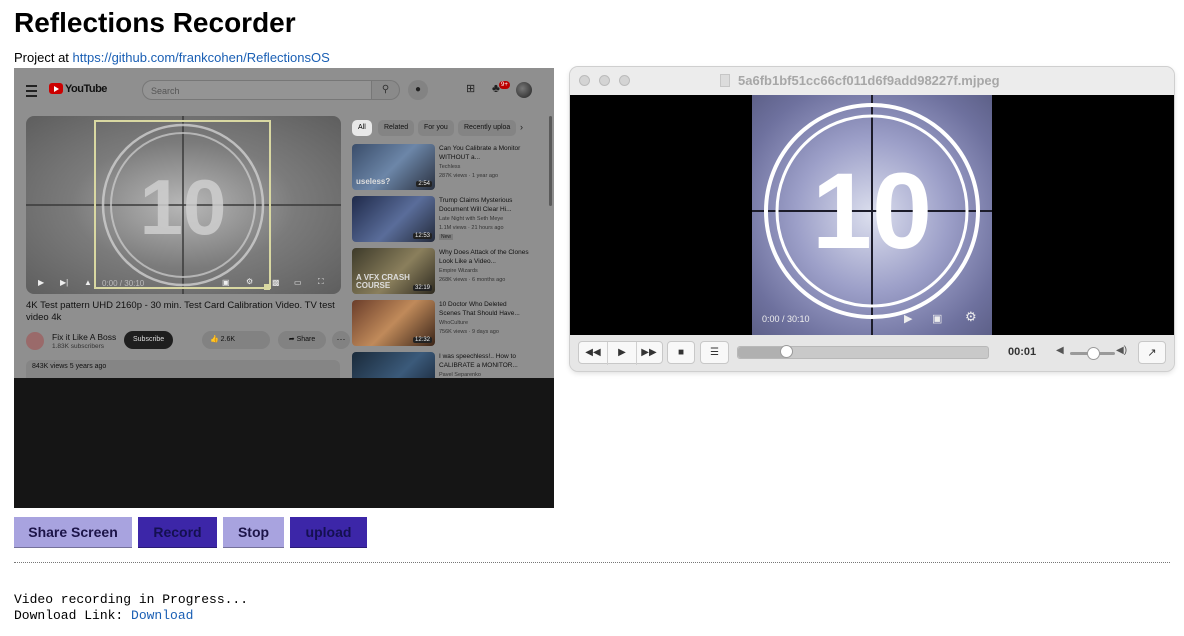 This screenshot has width=1184, height=636. Describe the element at coordinates (593, 353) in the screenshot. I see `rewind-button: ◀◀` at that location.